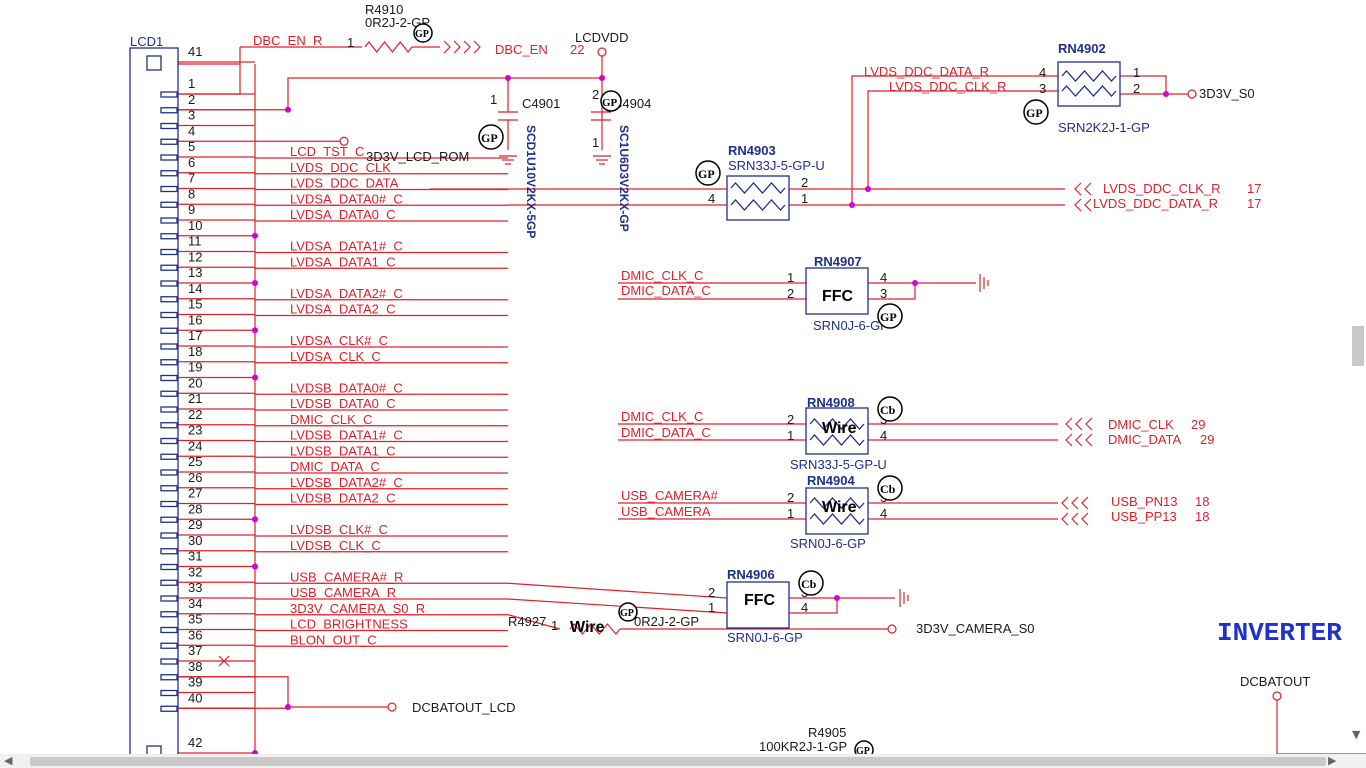 This screenshot has width=1366, height=768. What do you see at coordinates (883, 435) in the screenshot?
I see `rn4908-pin4: 4` at bounding box center [883, 435].